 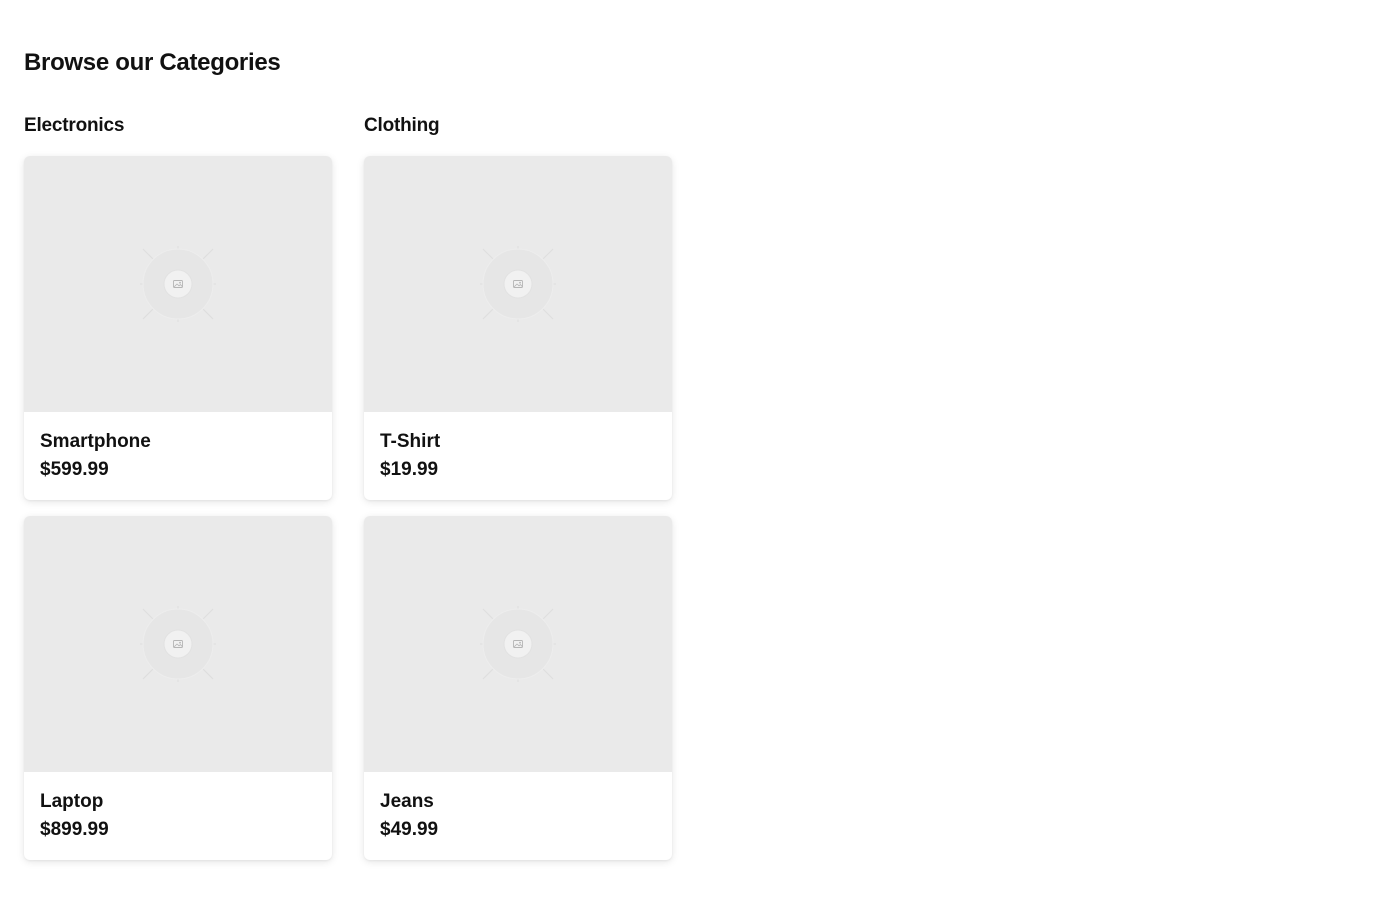 I want to click on product-info: Laptop $899.99, so click(x=178, y=807).